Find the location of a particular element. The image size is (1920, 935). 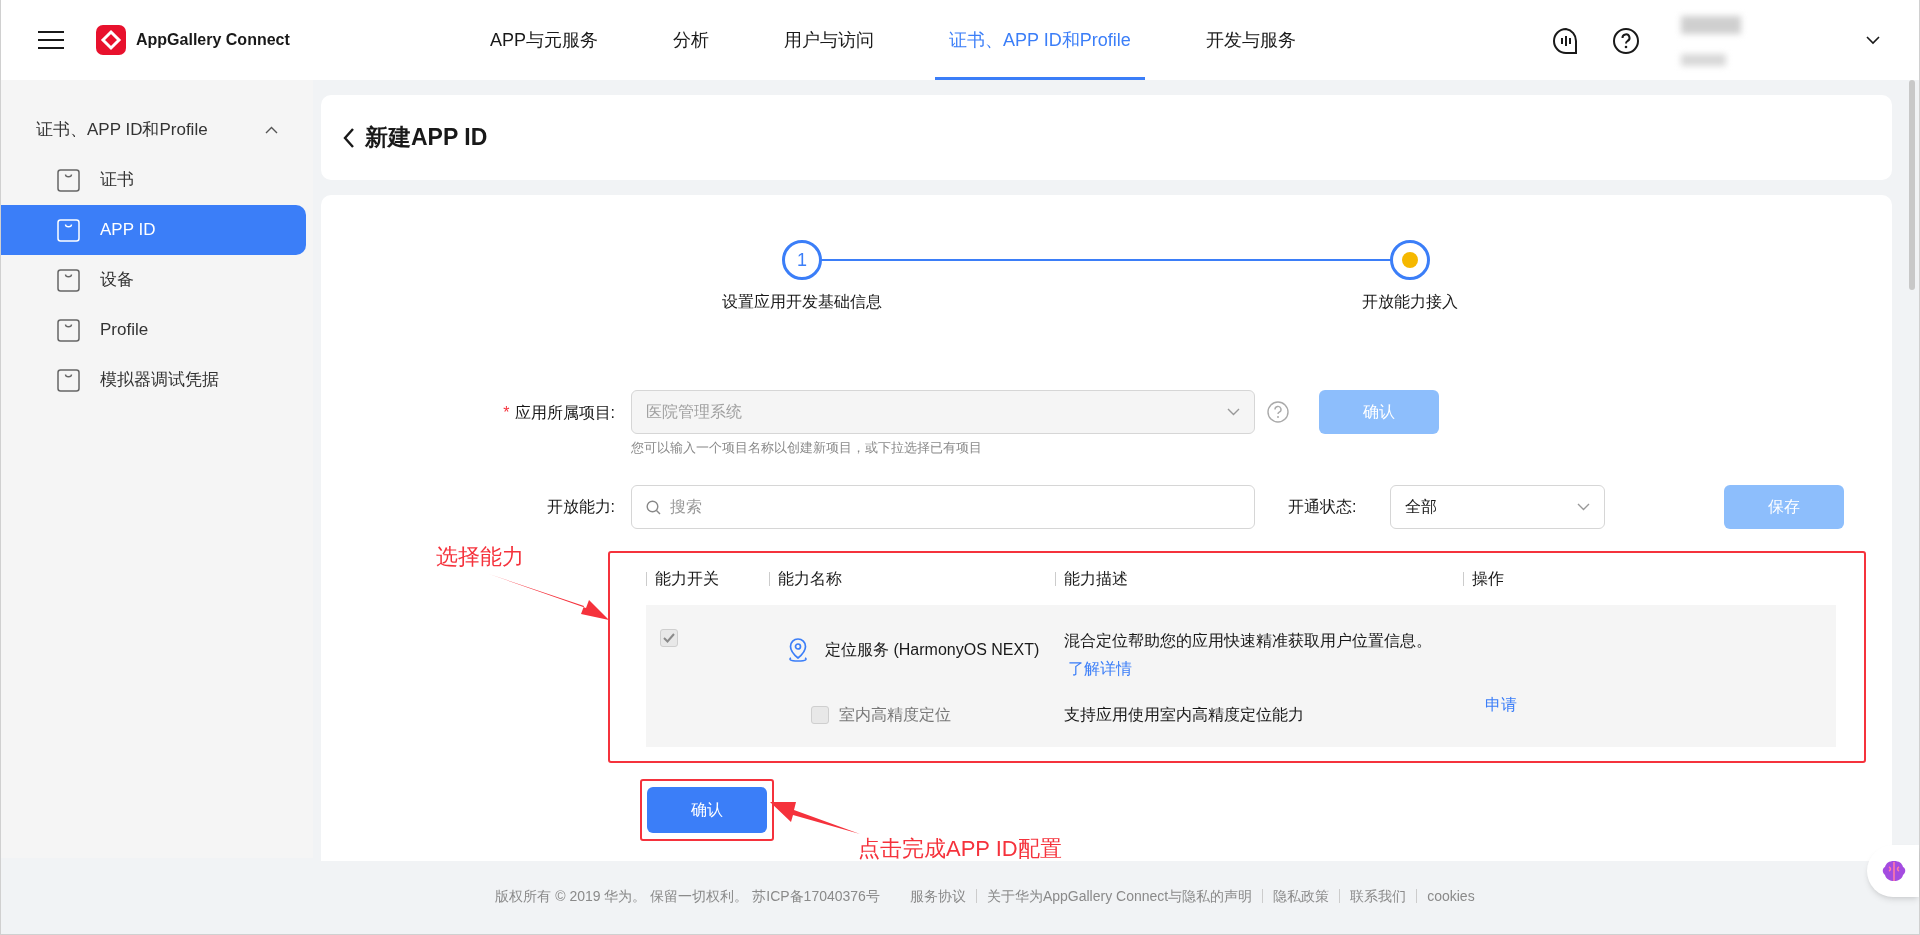

footer-link: 联系我们 is located at coordinates (1378, 896).